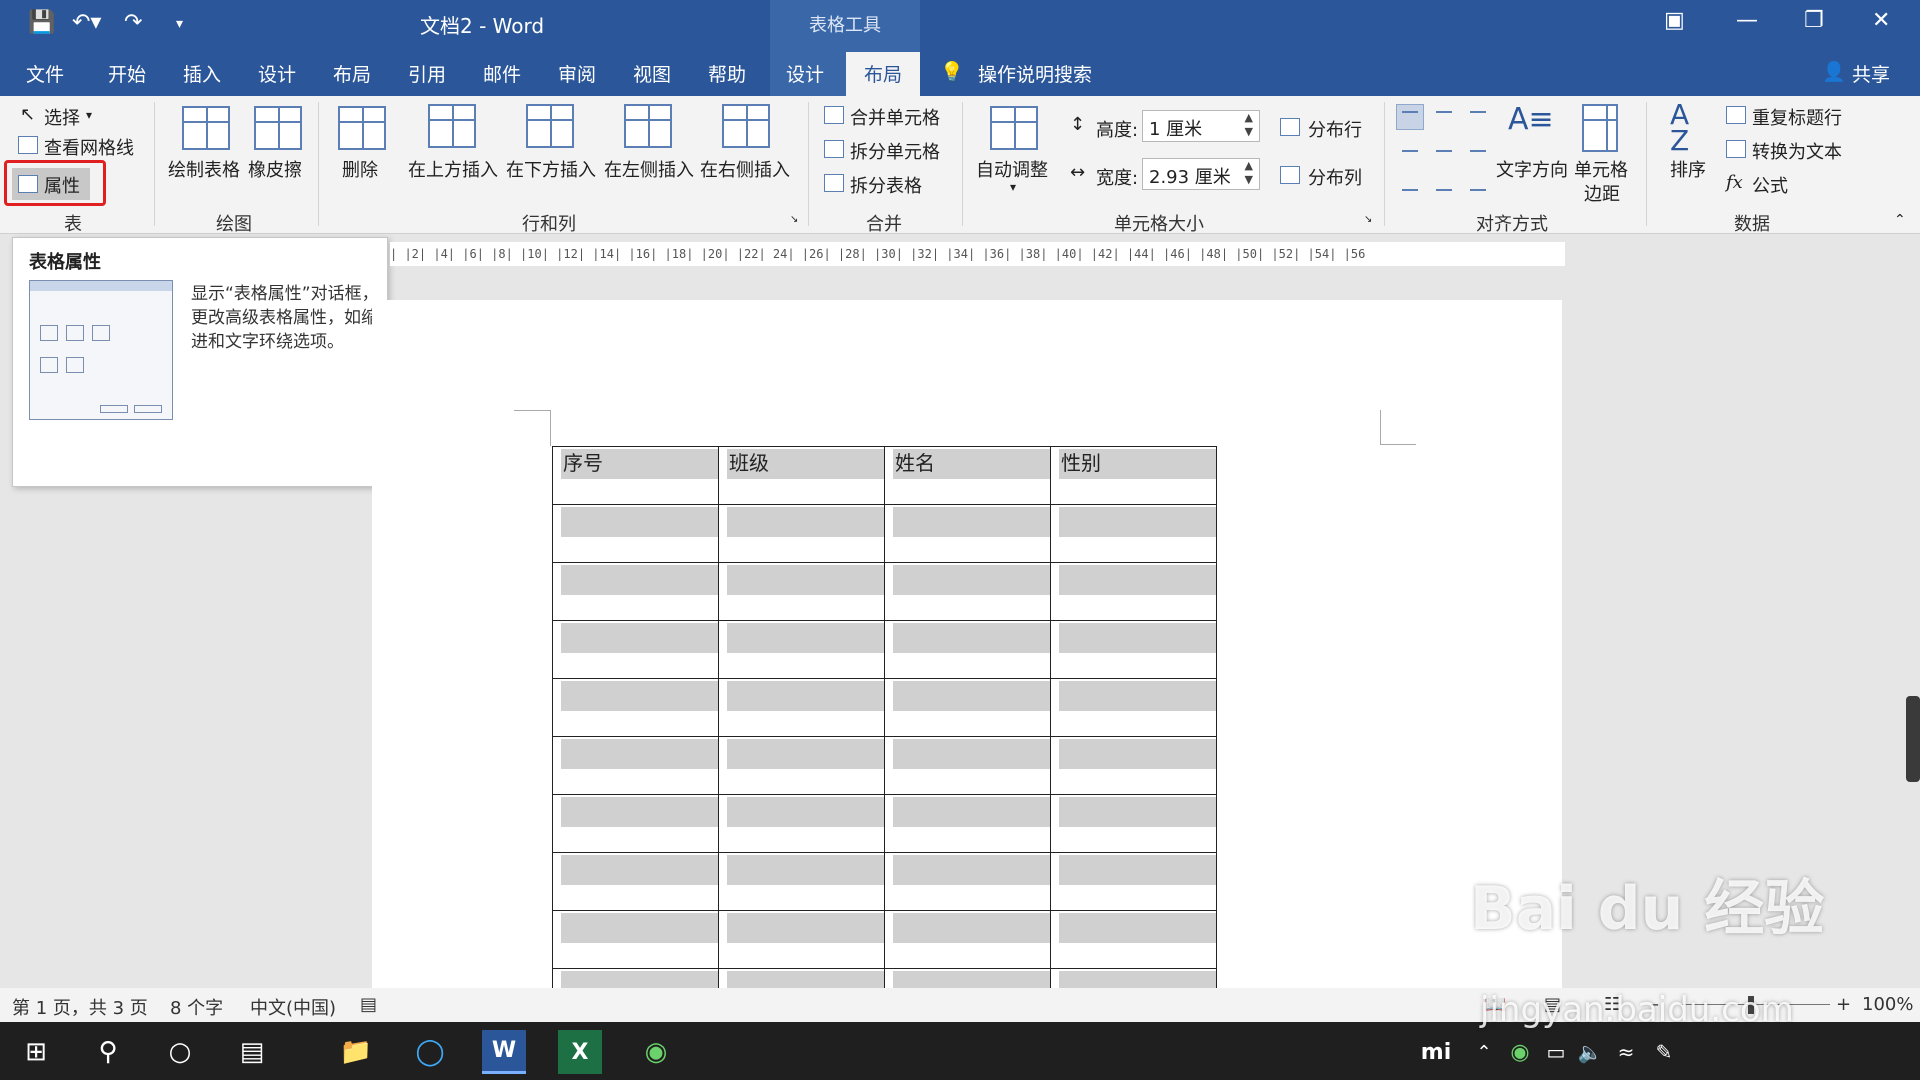 The image size is (1920, 1080). Describe the element at coordinates (1913, 739) in the screenshot. I see `vertical-scrollbar-thumb` at that location.